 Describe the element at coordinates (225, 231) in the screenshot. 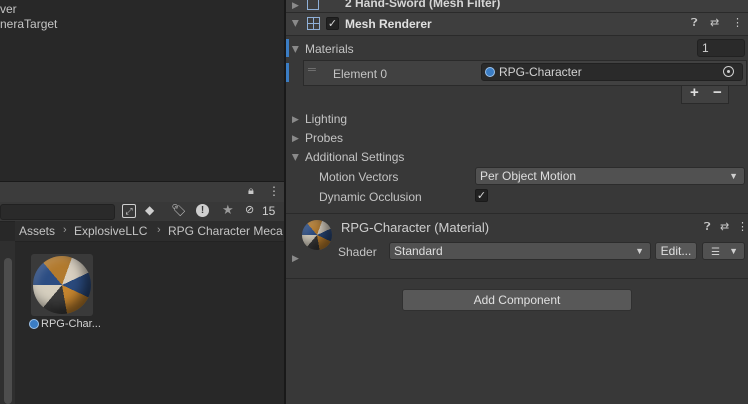

I see `breadcrumb-rpg-character: RPG Character Meca` at that location.